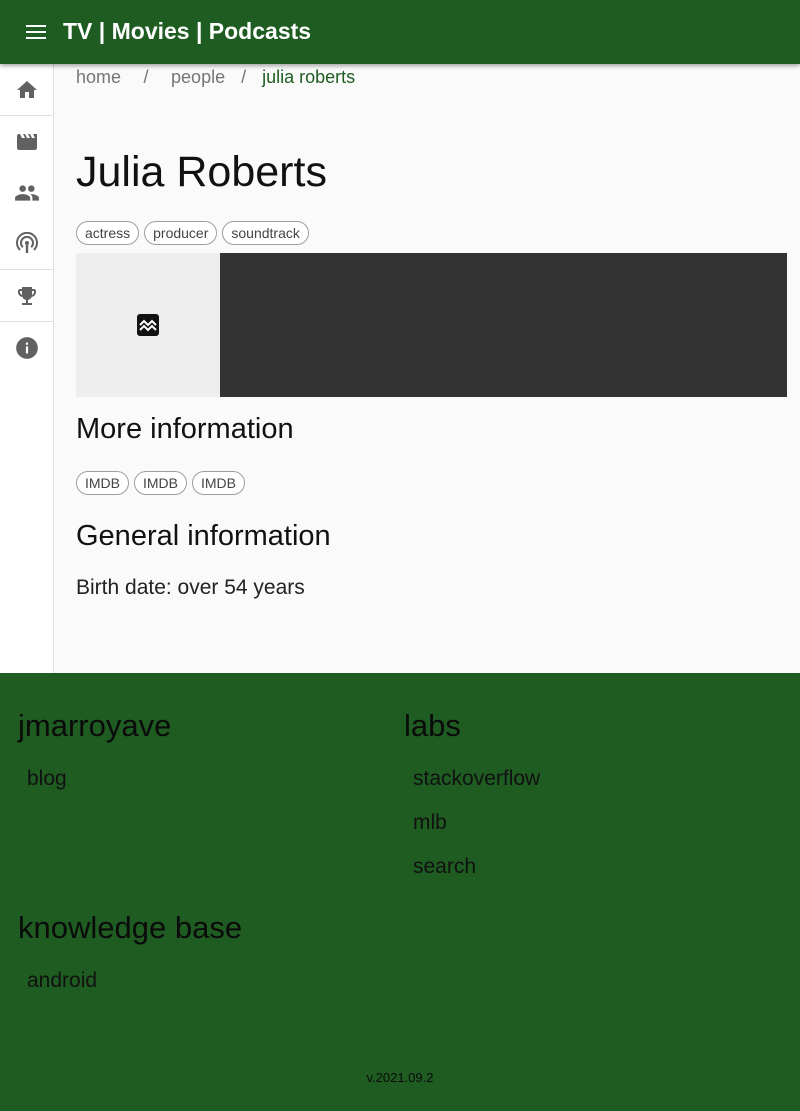  Describe the element at coordinates (108, 233) in the screenshot. I see `role-chip: actress` at that location.